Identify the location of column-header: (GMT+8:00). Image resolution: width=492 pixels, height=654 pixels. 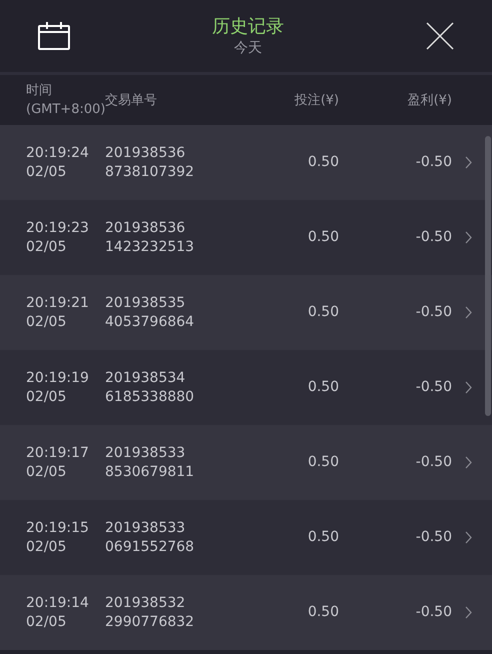
(65, 110).